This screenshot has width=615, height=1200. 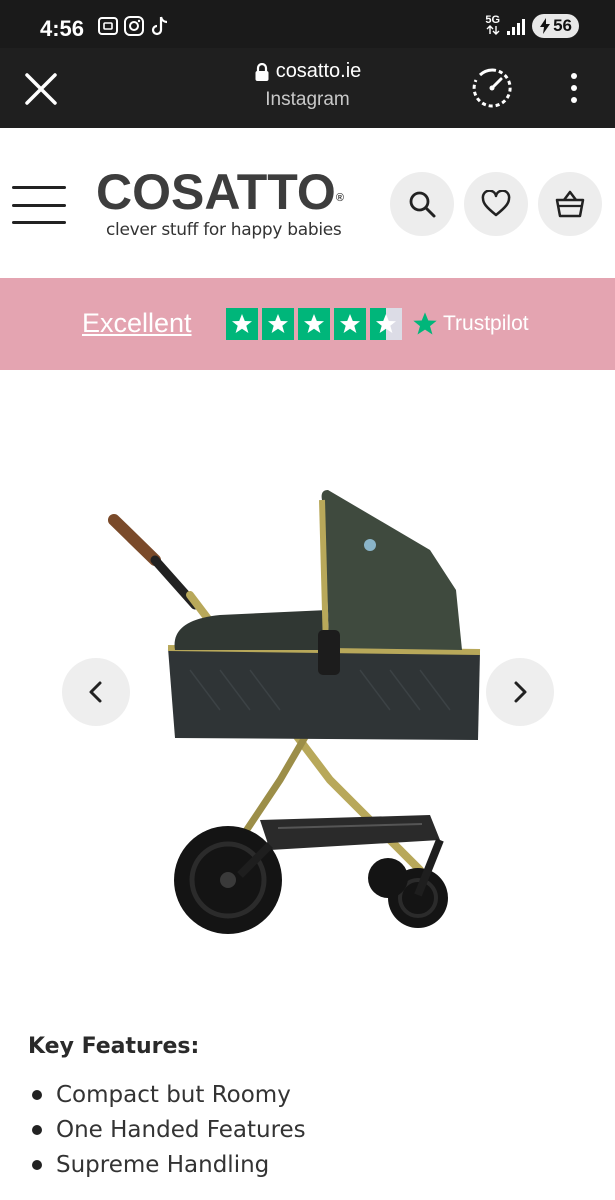 I want to click on more-vertical-icon, so click(x=574, y=88).